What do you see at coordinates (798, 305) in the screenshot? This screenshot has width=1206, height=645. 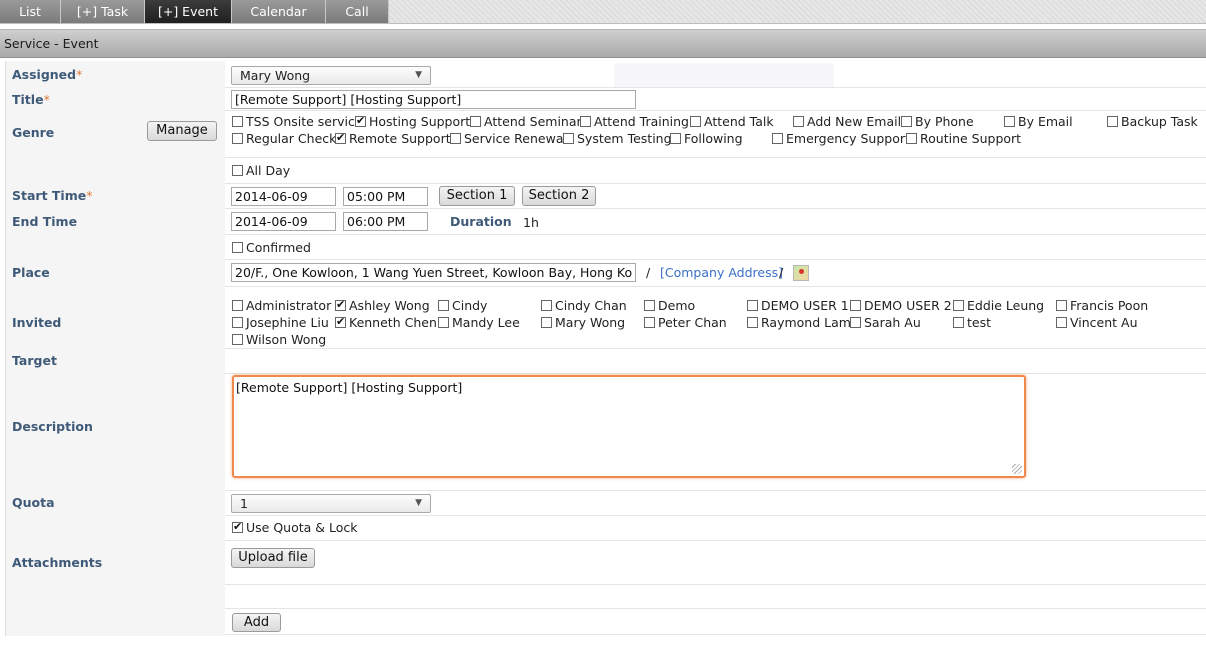 I see `invited-option: DEMO USER 1` at bounding box center [798, 305].